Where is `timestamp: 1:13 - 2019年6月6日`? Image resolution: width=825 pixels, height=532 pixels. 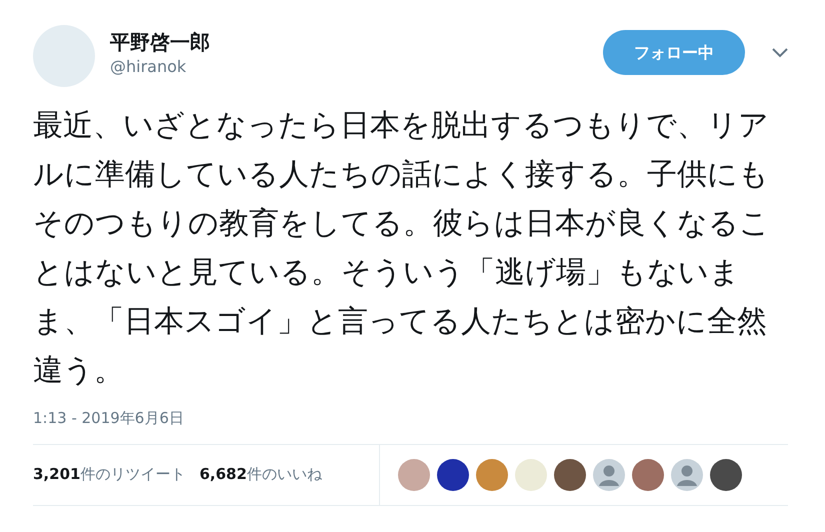
timestamp: 1:13 - 2019年6月6日 is located at coordinates (410, 418).